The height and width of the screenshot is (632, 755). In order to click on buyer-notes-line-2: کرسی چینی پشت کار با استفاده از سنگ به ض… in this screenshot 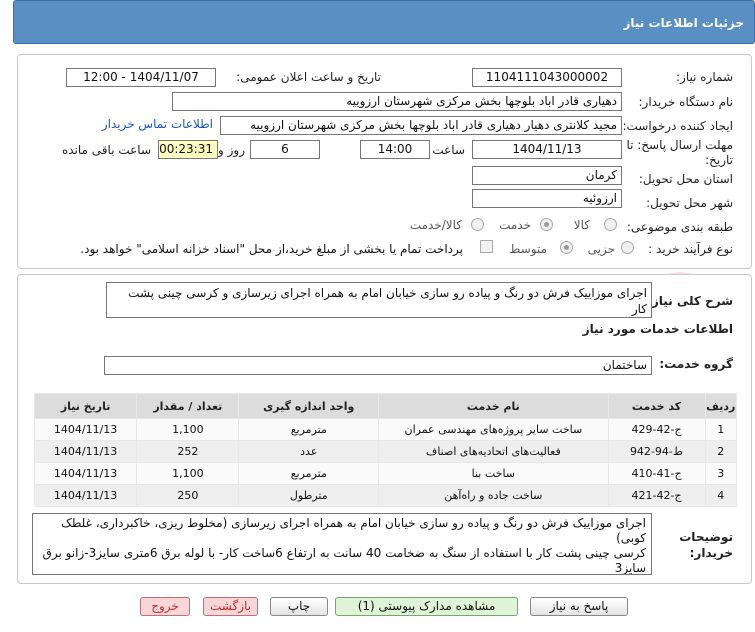, I will do `click(344, 560)`.